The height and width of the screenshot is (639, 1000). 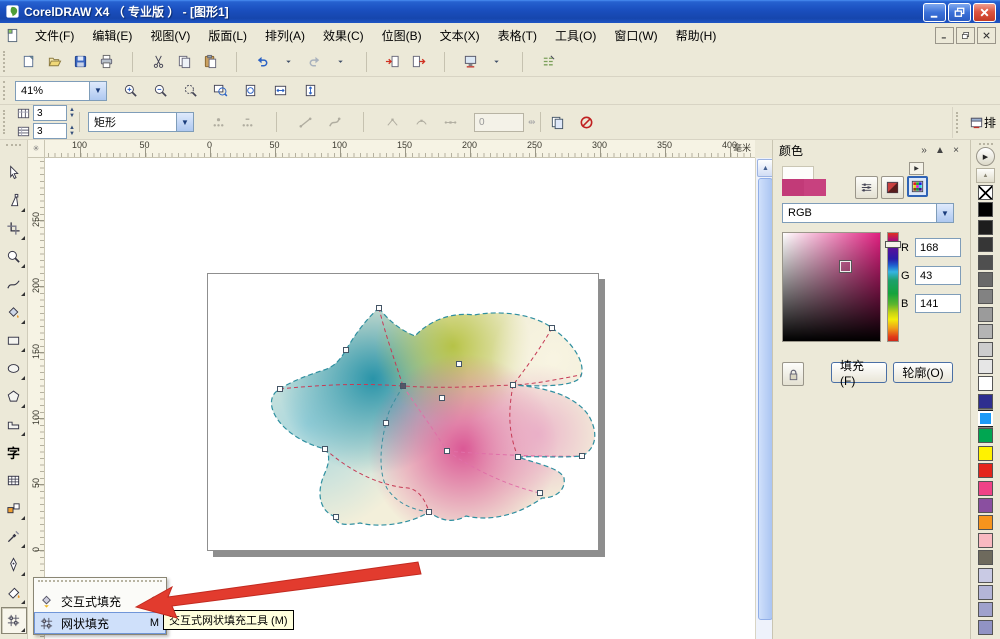 What do you see at coordinates (50, 113) in the screenshot?
I see `grid-columns-field: 3` at bounding box center [50, 113].